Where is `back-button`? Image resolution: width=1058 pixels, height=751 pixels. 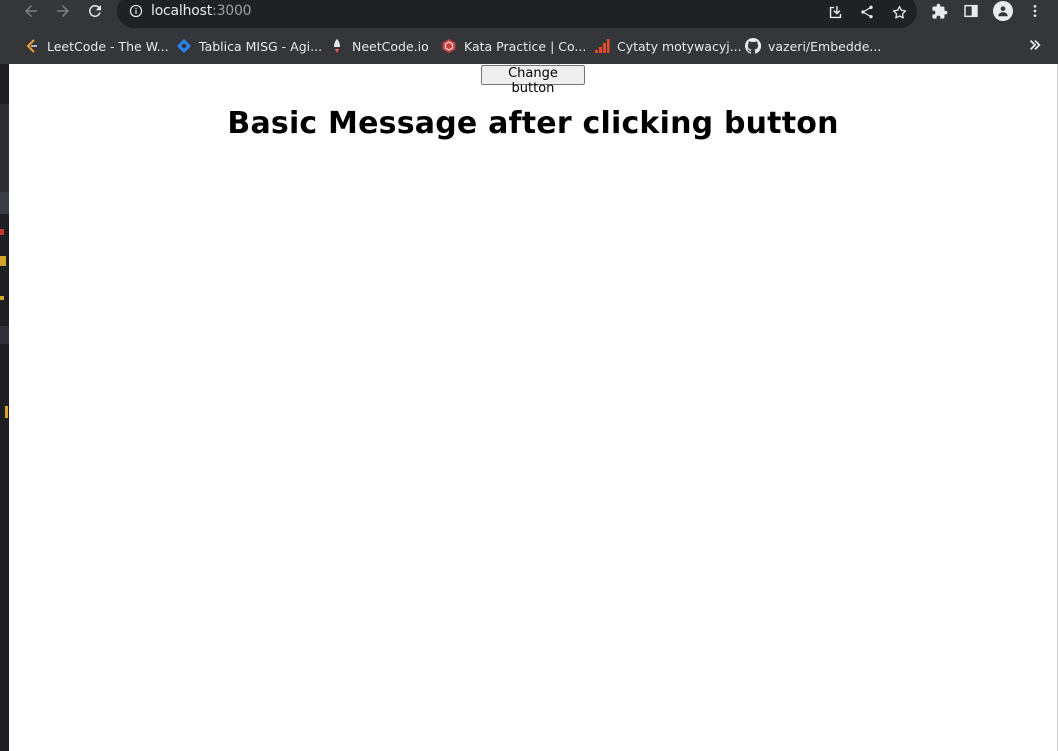
back-button is located at coordinates (31, 11).